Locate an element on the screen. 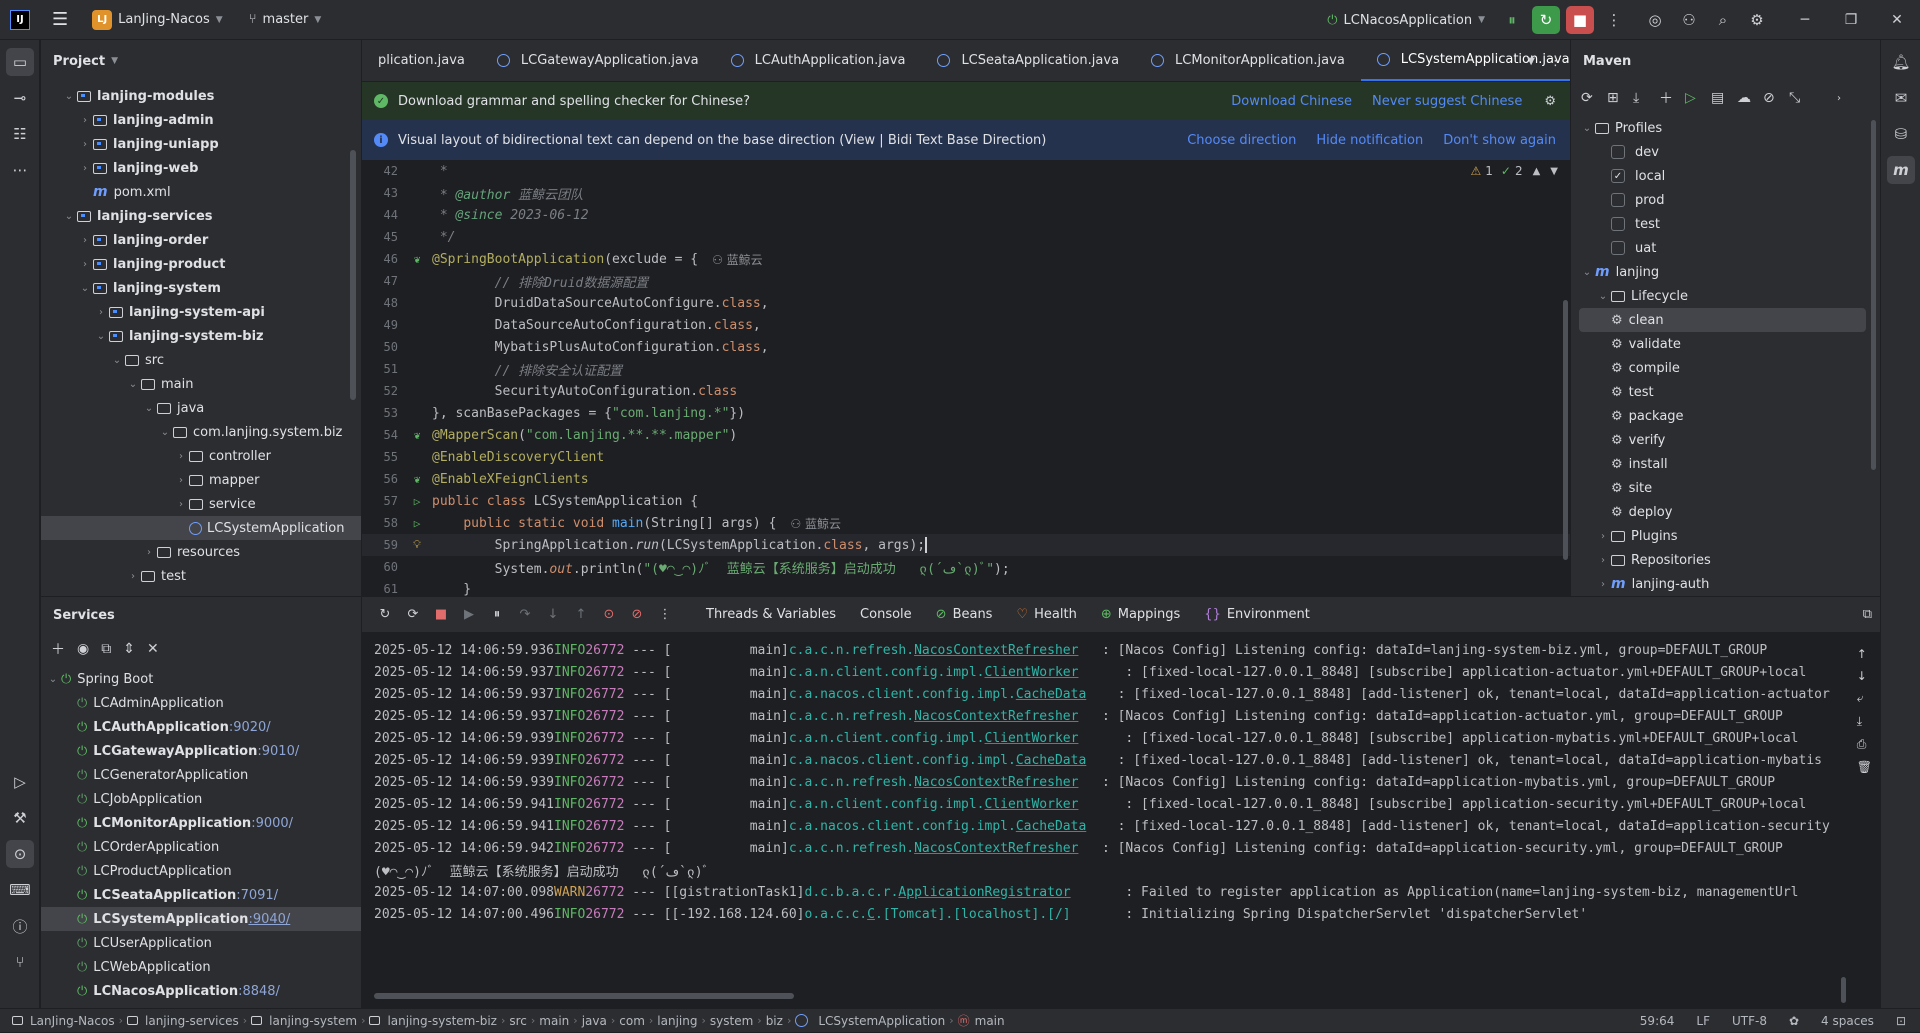 This screenshot has width=1920, height=1033. view-breakpoints-icon: ⊙ is located at coordinates (609, 614).